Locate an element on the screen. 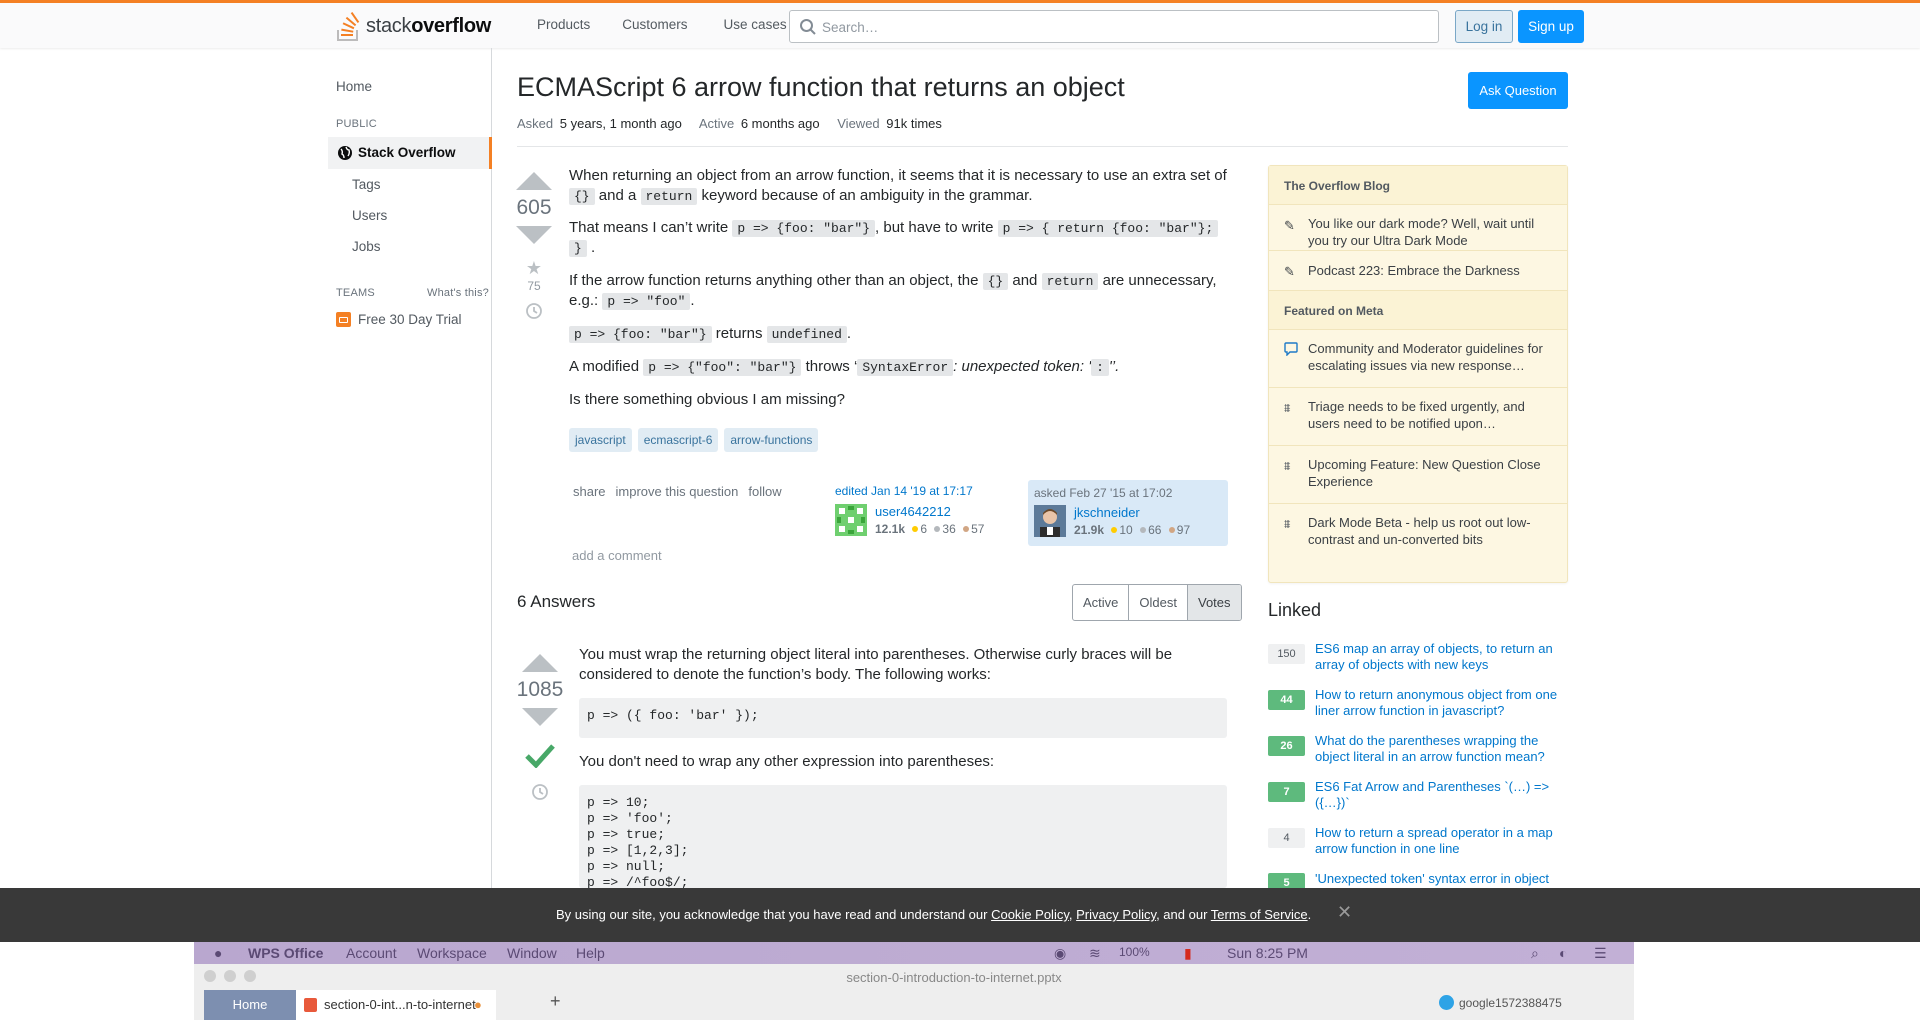 The height and width of the screenshot is (1020, 1920). linked-score: 150 is located at coordinates (1286, 654).